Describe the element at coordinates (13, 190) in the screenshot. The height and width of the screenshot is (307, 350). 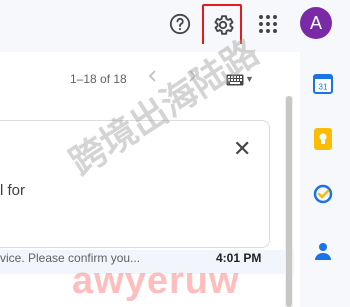
I see `card-text: l for` at that location.